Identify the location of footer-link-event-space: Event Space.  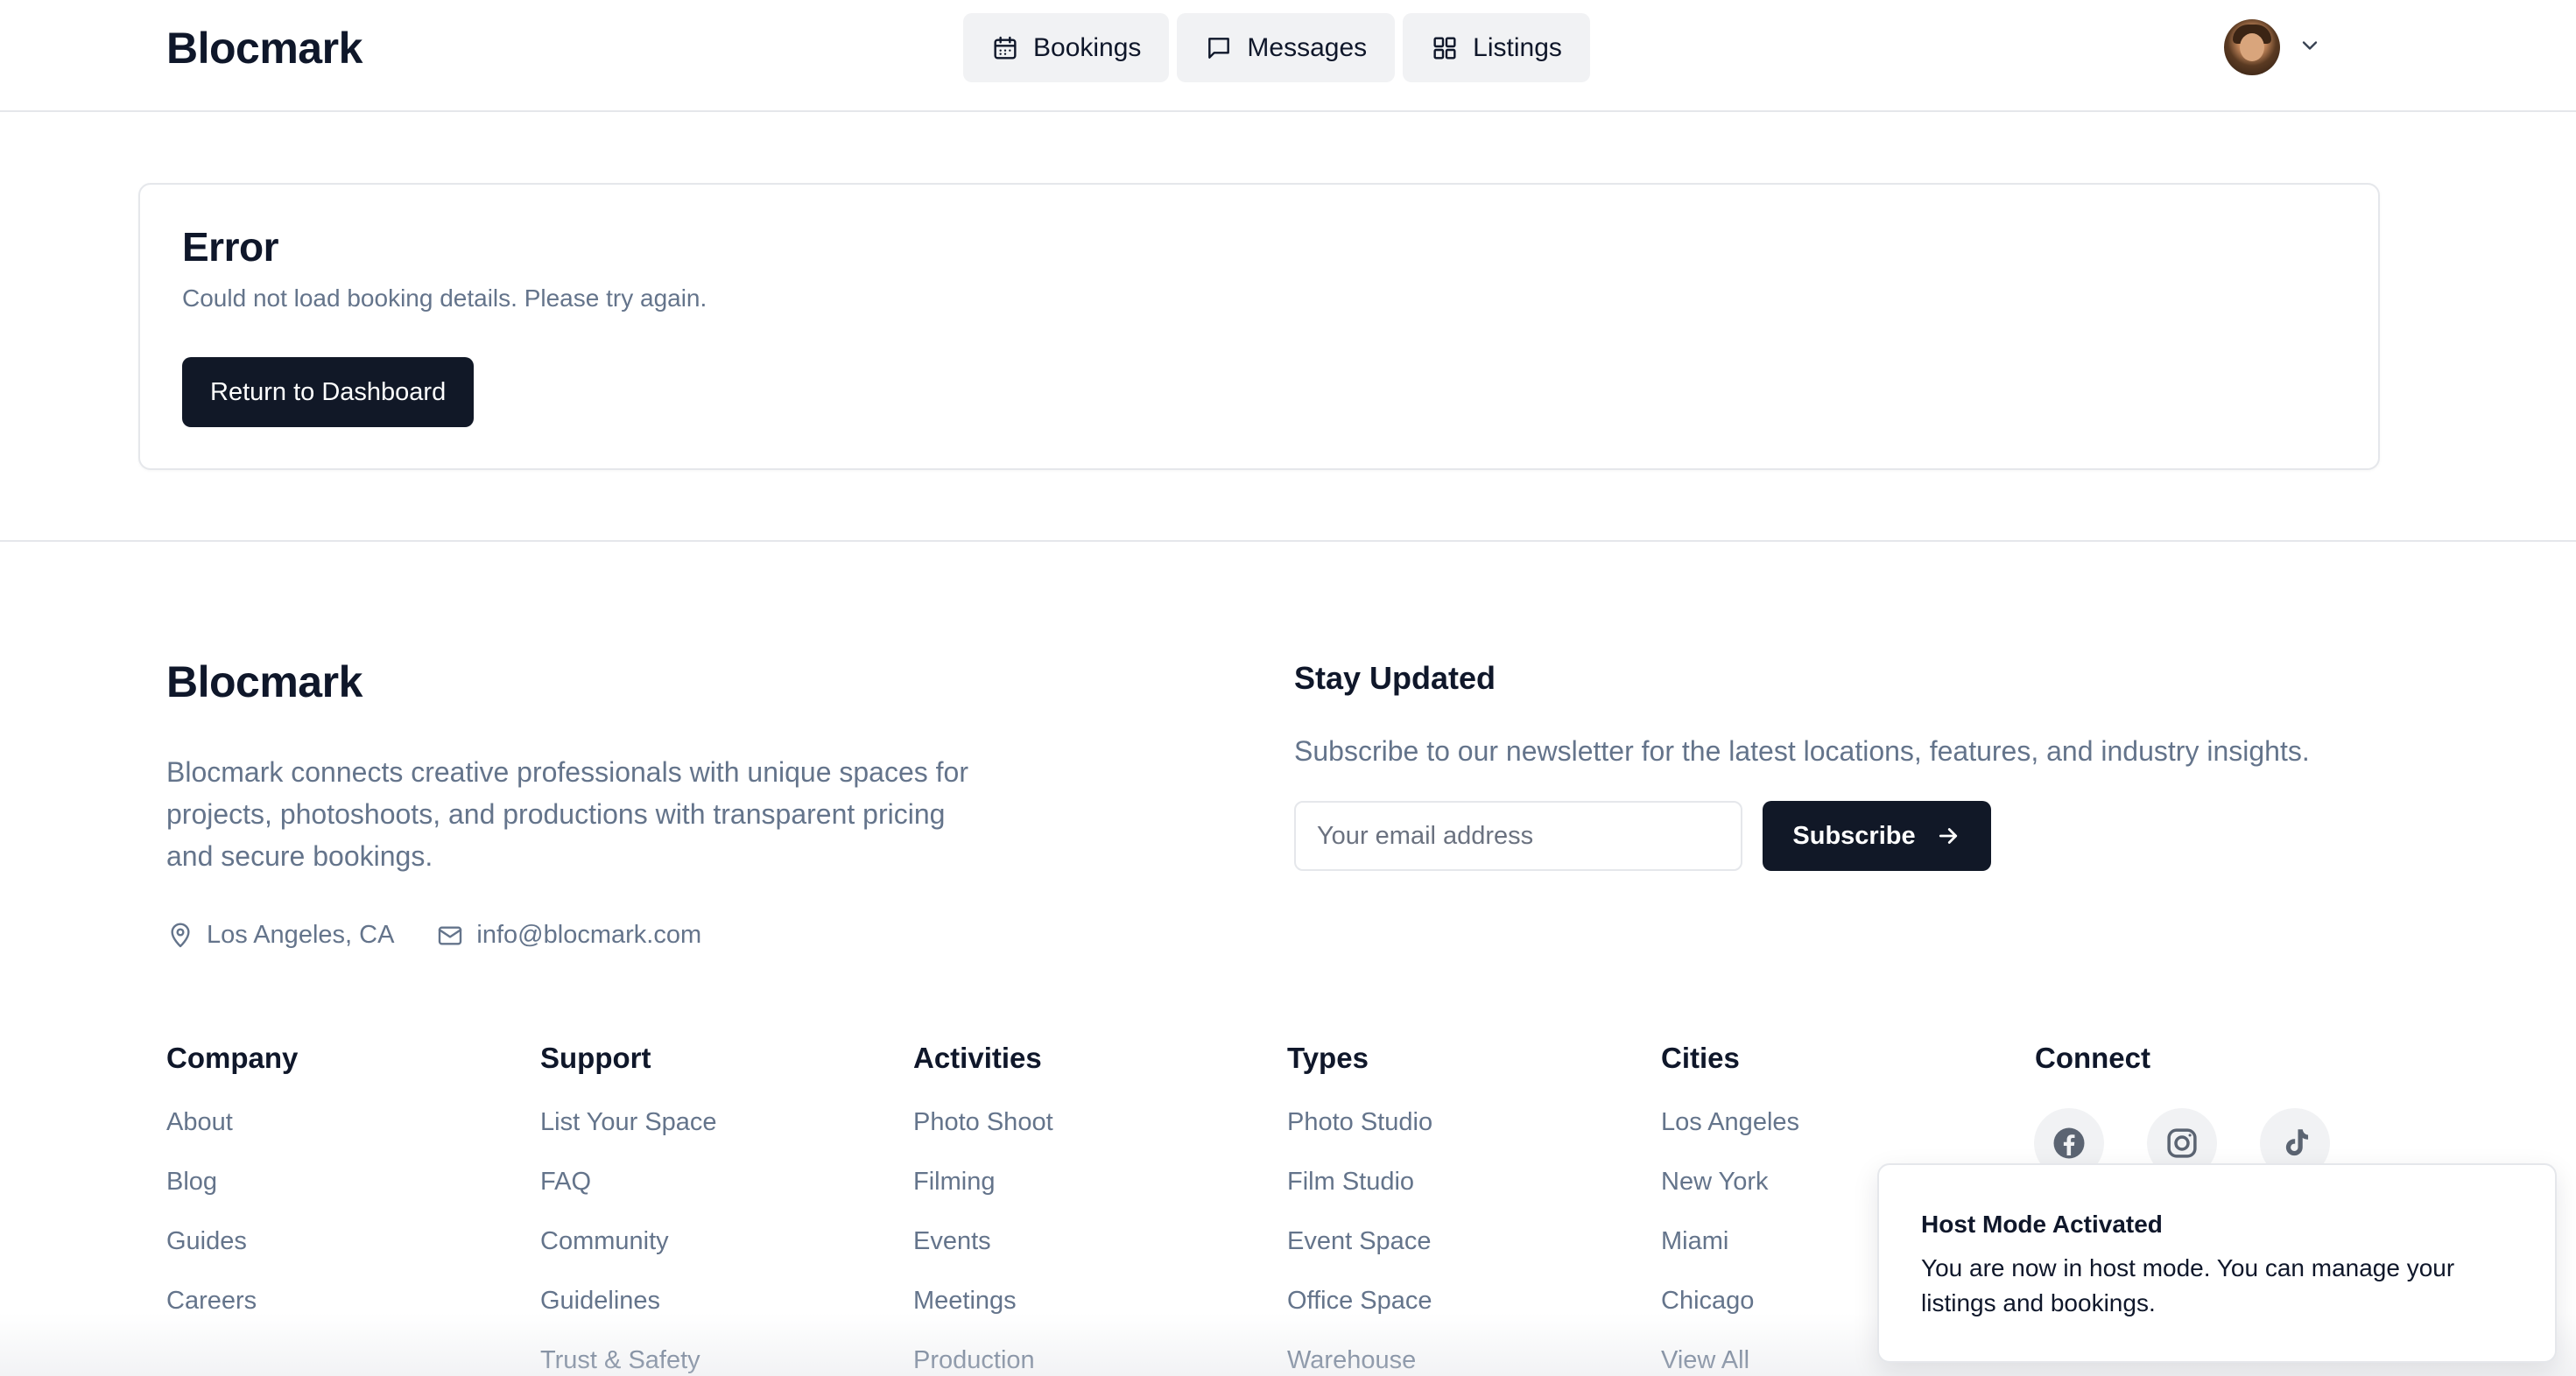
(1359, 1255).